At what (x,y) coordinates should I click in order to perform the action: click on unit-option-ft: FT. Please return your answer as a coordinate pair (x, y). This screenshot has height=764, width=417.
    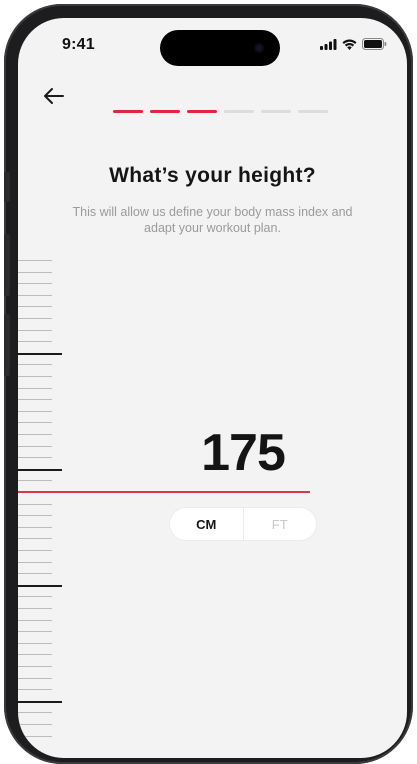
    Looking at the image, I should click on (279, 524).